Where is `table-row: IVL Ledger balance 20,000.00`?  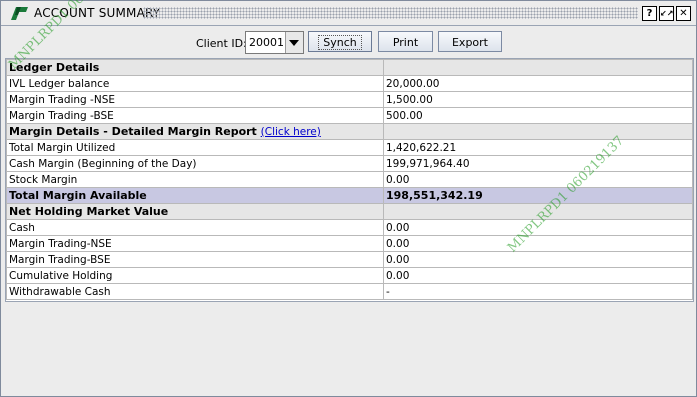
table-row: IVL Ledger balance 20,000.00 is located at coordinates (349, 83).